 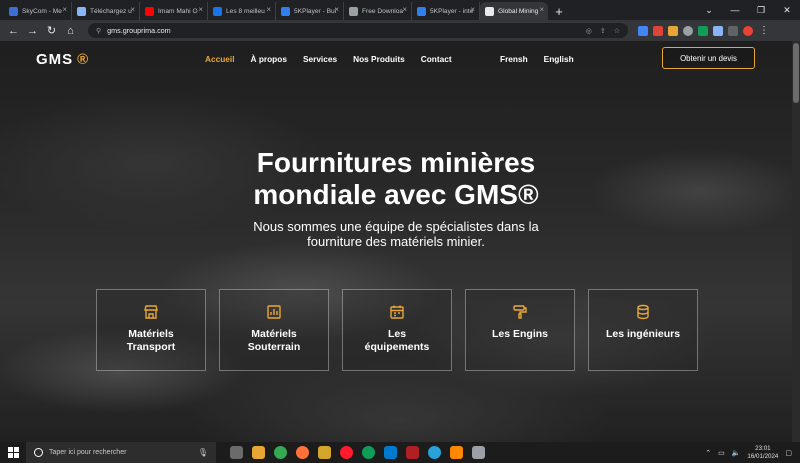 What do you see at coordinates (762, 453) in the screenshot?
I see `taskbar-clock: 23:01 16/01/2024` at bounding box center [762, 453].